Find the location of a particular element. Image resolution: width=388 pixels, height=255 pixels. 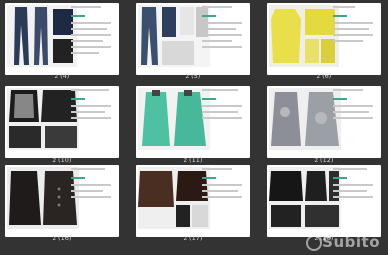

print-dress-photo is located at coordinates (305, 119).